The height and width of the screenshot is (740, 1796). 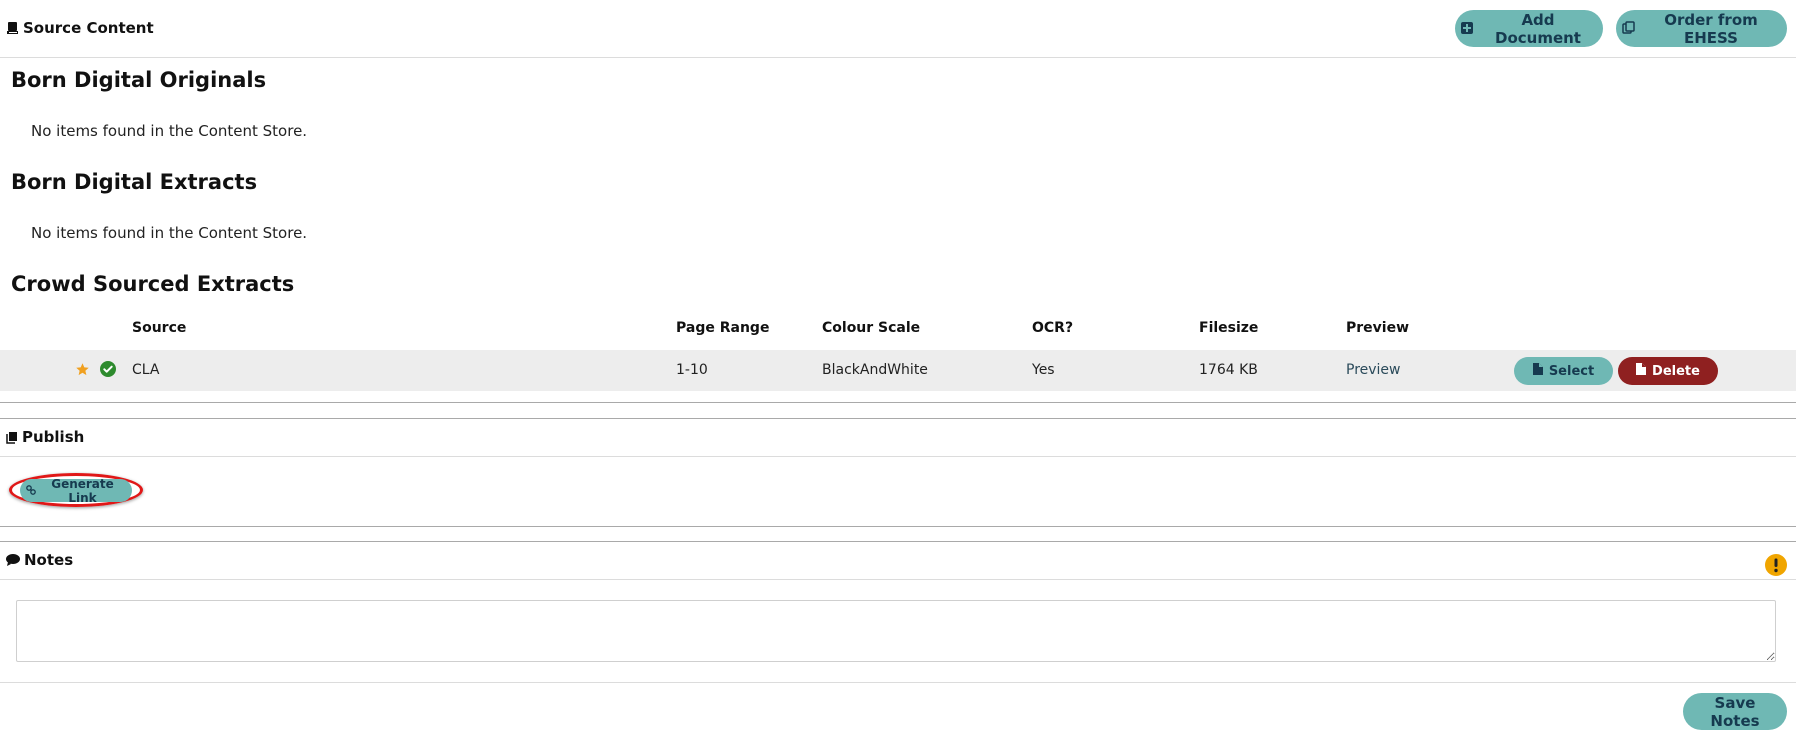 What do you see at coordinates (1053, 328) in the screenshot?
I see `column-header-ocr: OCR?` at bounding box center [1053, 328].